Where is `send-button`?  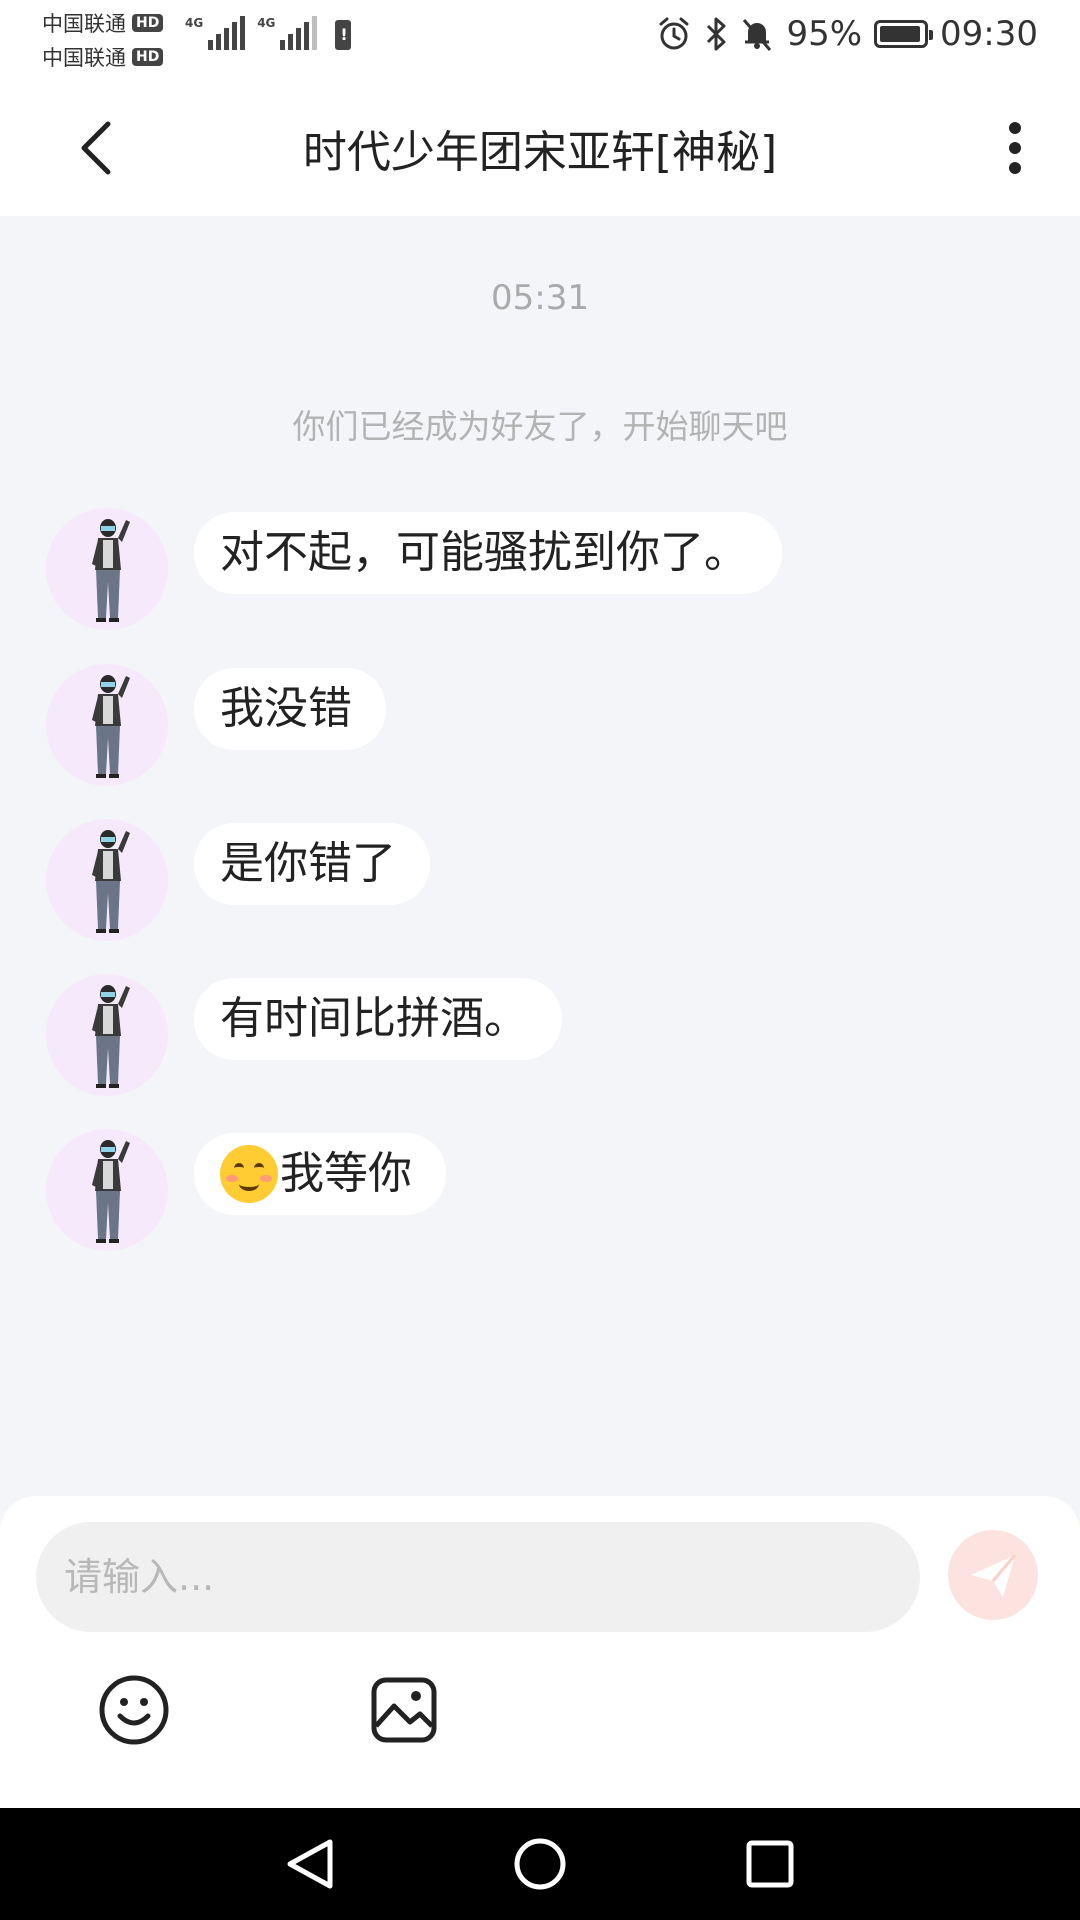 send-button is located at coordinates (993, 1575).